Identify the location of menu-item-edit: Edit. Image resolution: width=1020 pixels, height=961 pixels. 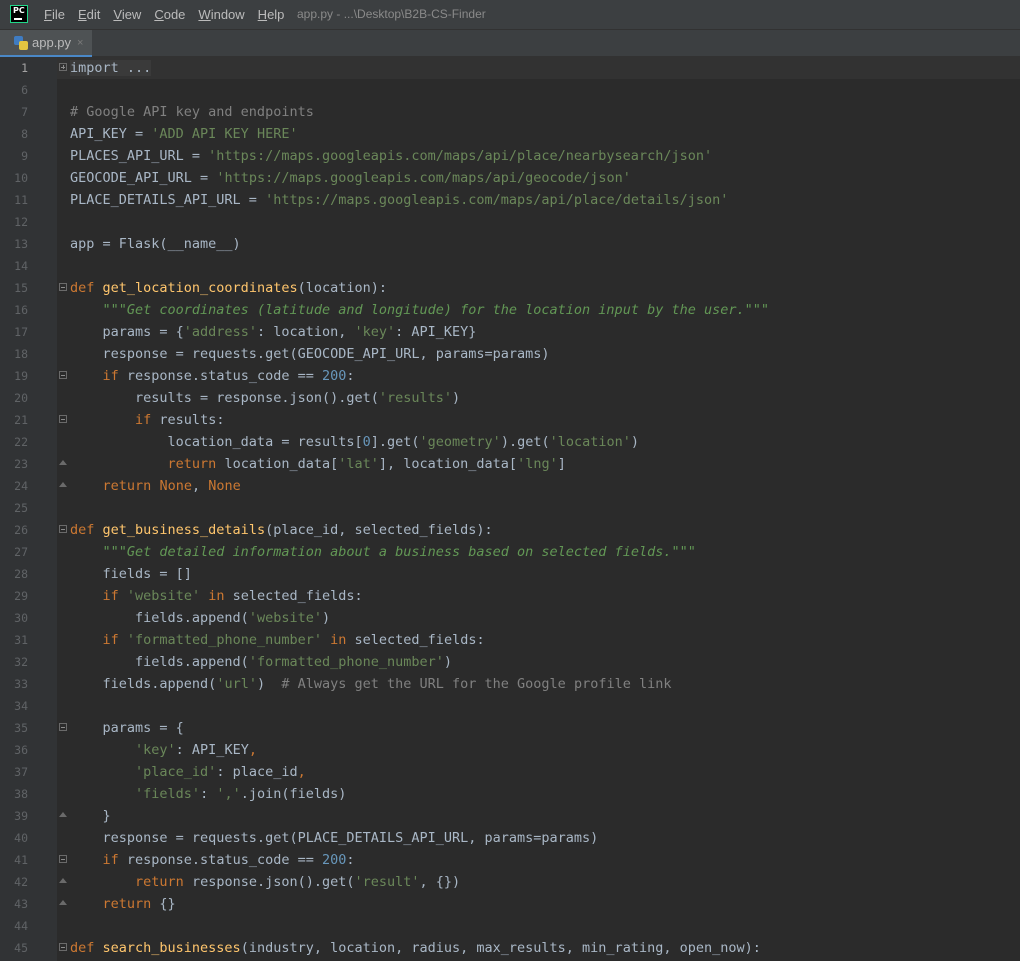
(89, 14).